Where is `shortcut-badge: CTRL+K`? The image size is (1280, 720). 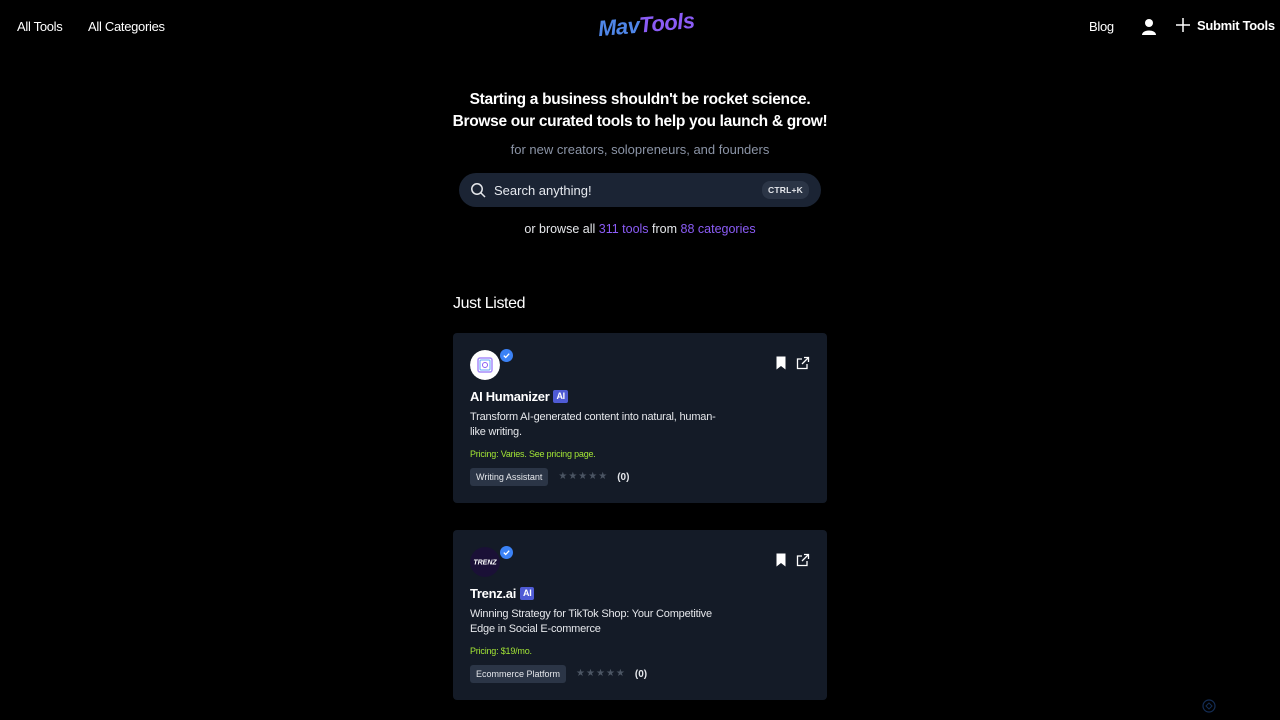
shortcut-badge: CTRL+K is located at coordinates (785, 190).